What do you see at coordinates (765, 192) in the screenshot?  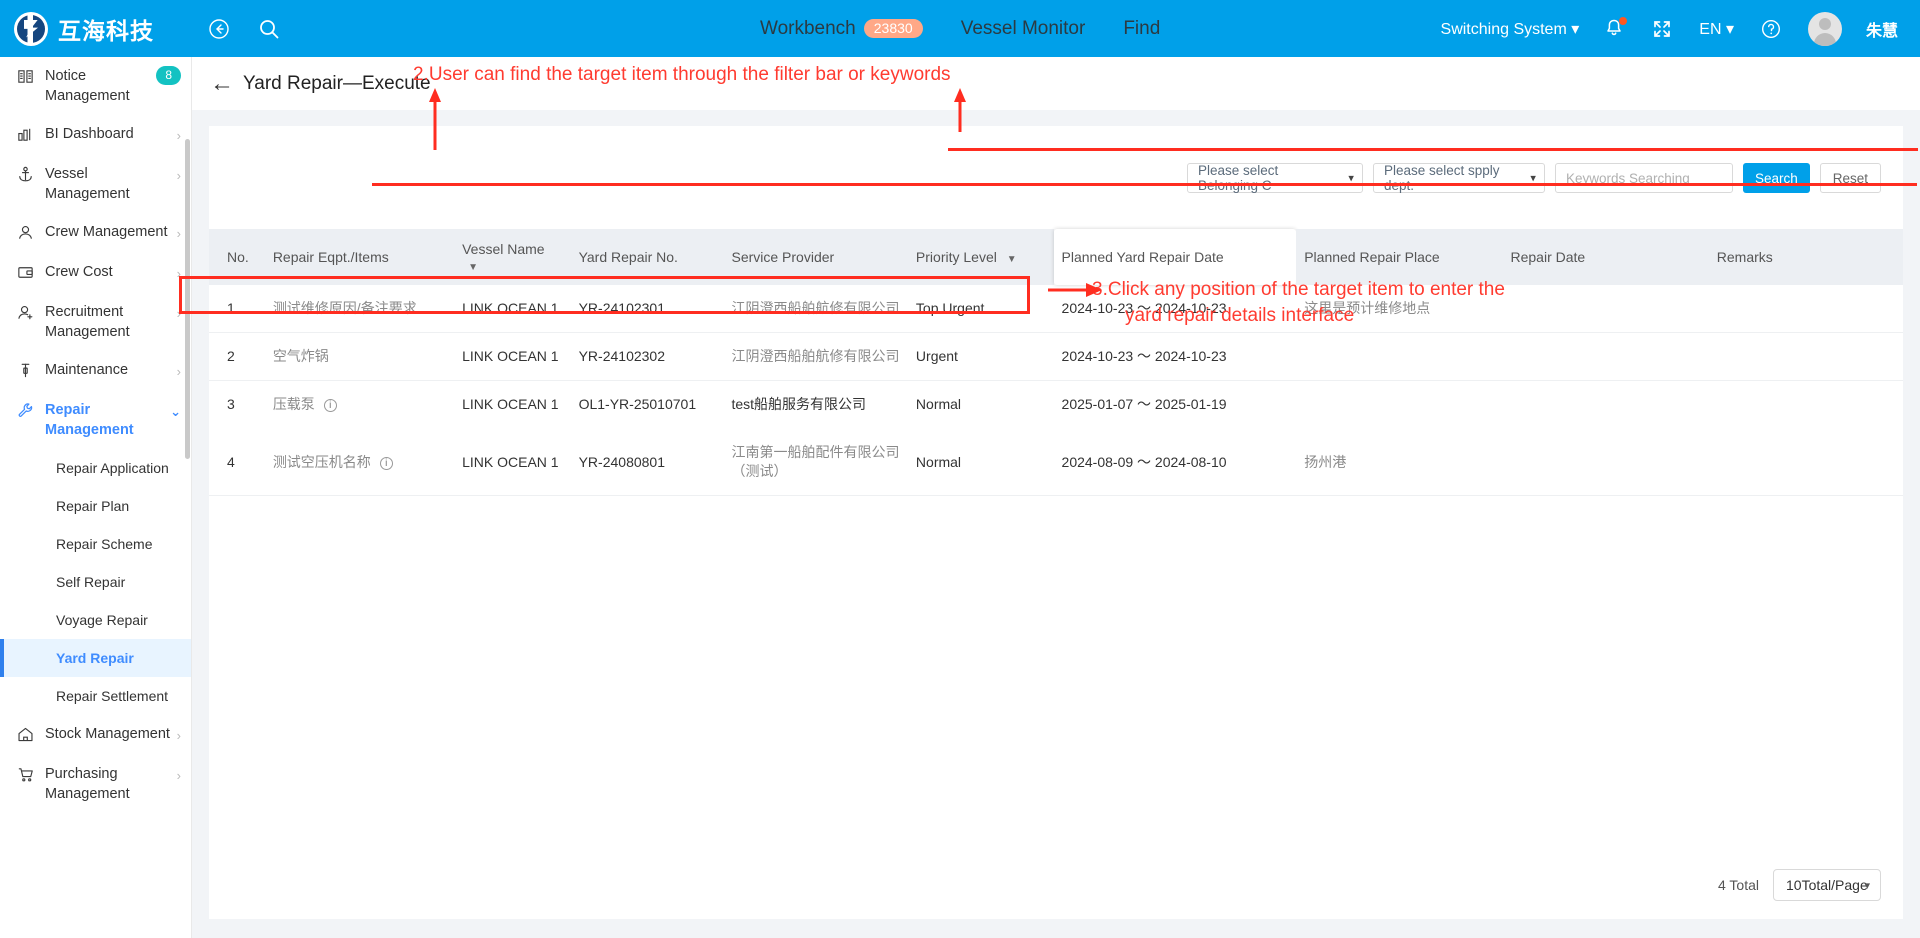 I see `annotation-arrows` at bounding box center [765, 192].